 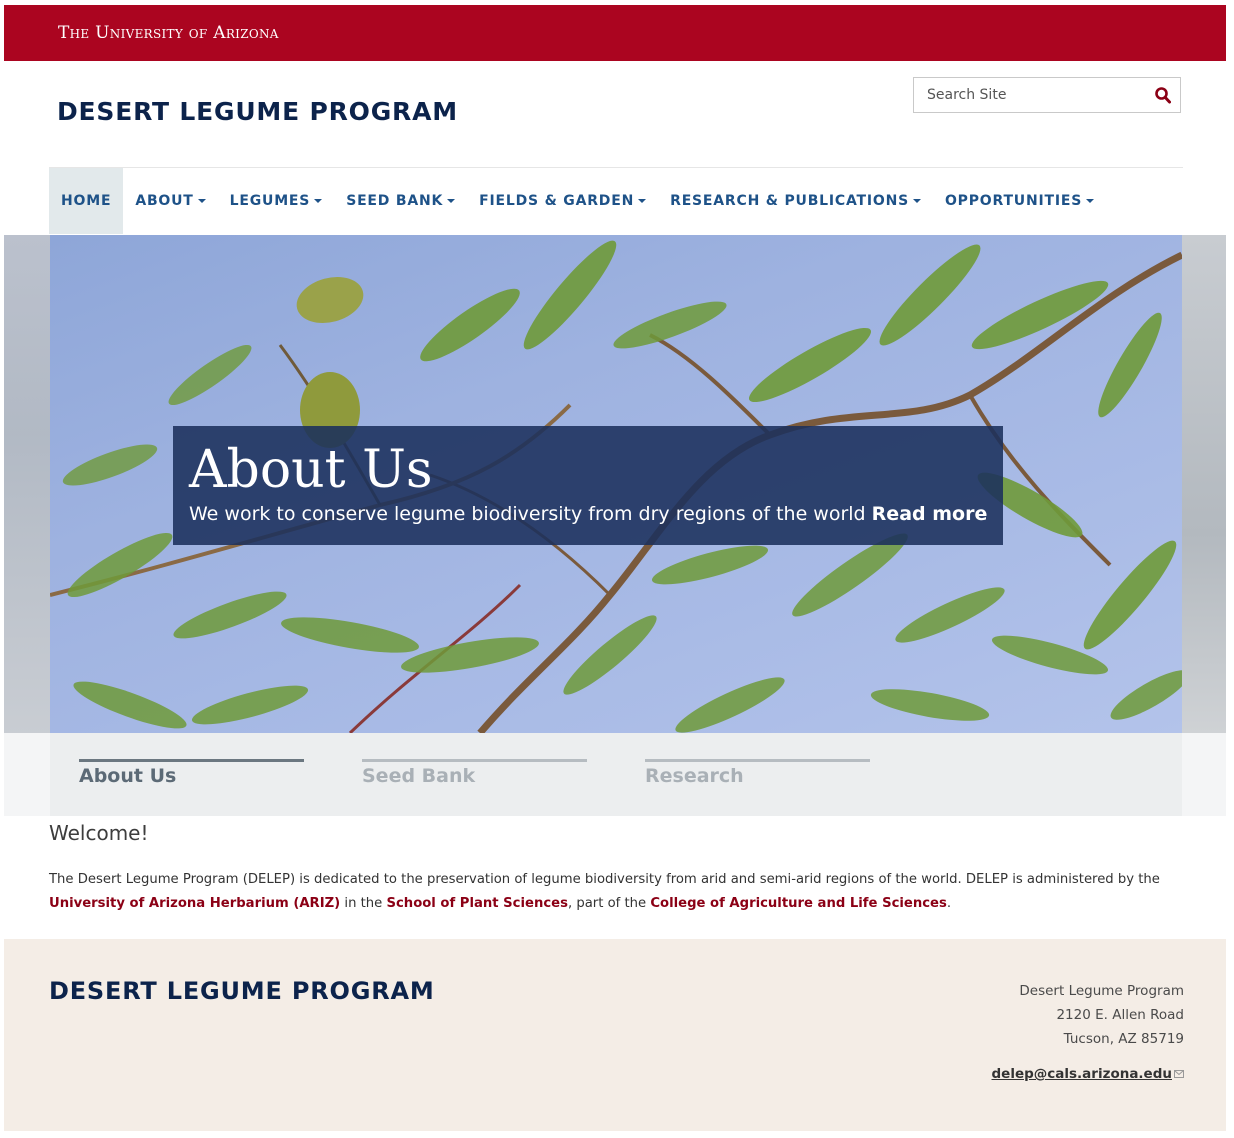 I want to click on tab-seed-bank: Seed Bank, so click(x=474, y=779).